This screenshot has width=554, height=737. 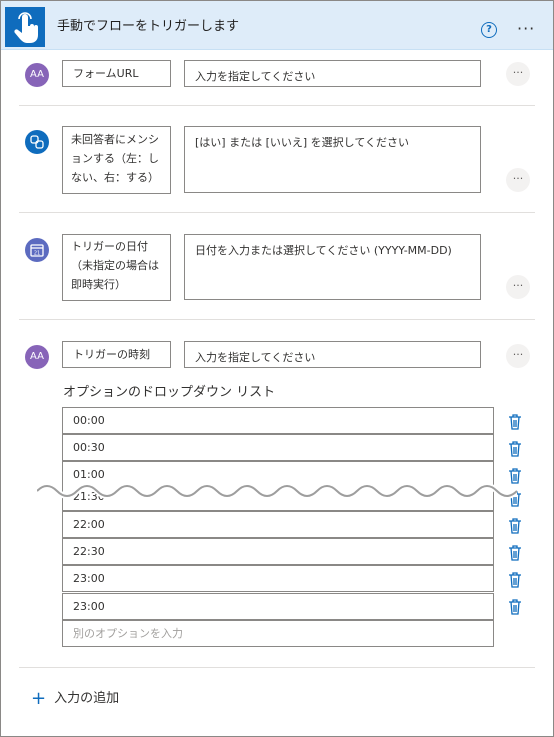 I want to click on param-name-text: トリガーの時刻, so click(x=111, y=354).